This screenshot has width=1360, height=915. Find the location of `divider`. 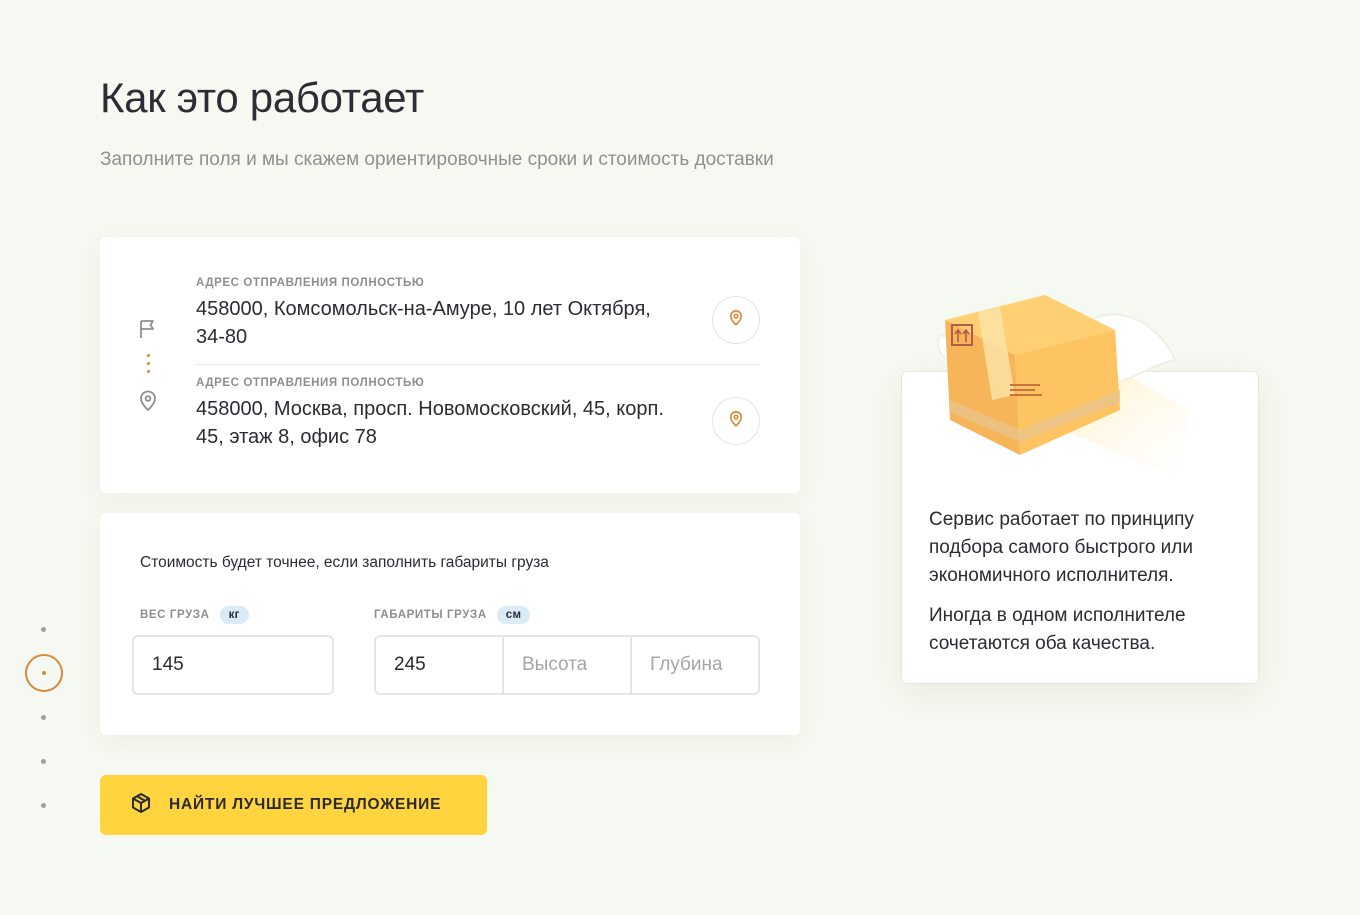

divider is located at coordinates (478, 364).